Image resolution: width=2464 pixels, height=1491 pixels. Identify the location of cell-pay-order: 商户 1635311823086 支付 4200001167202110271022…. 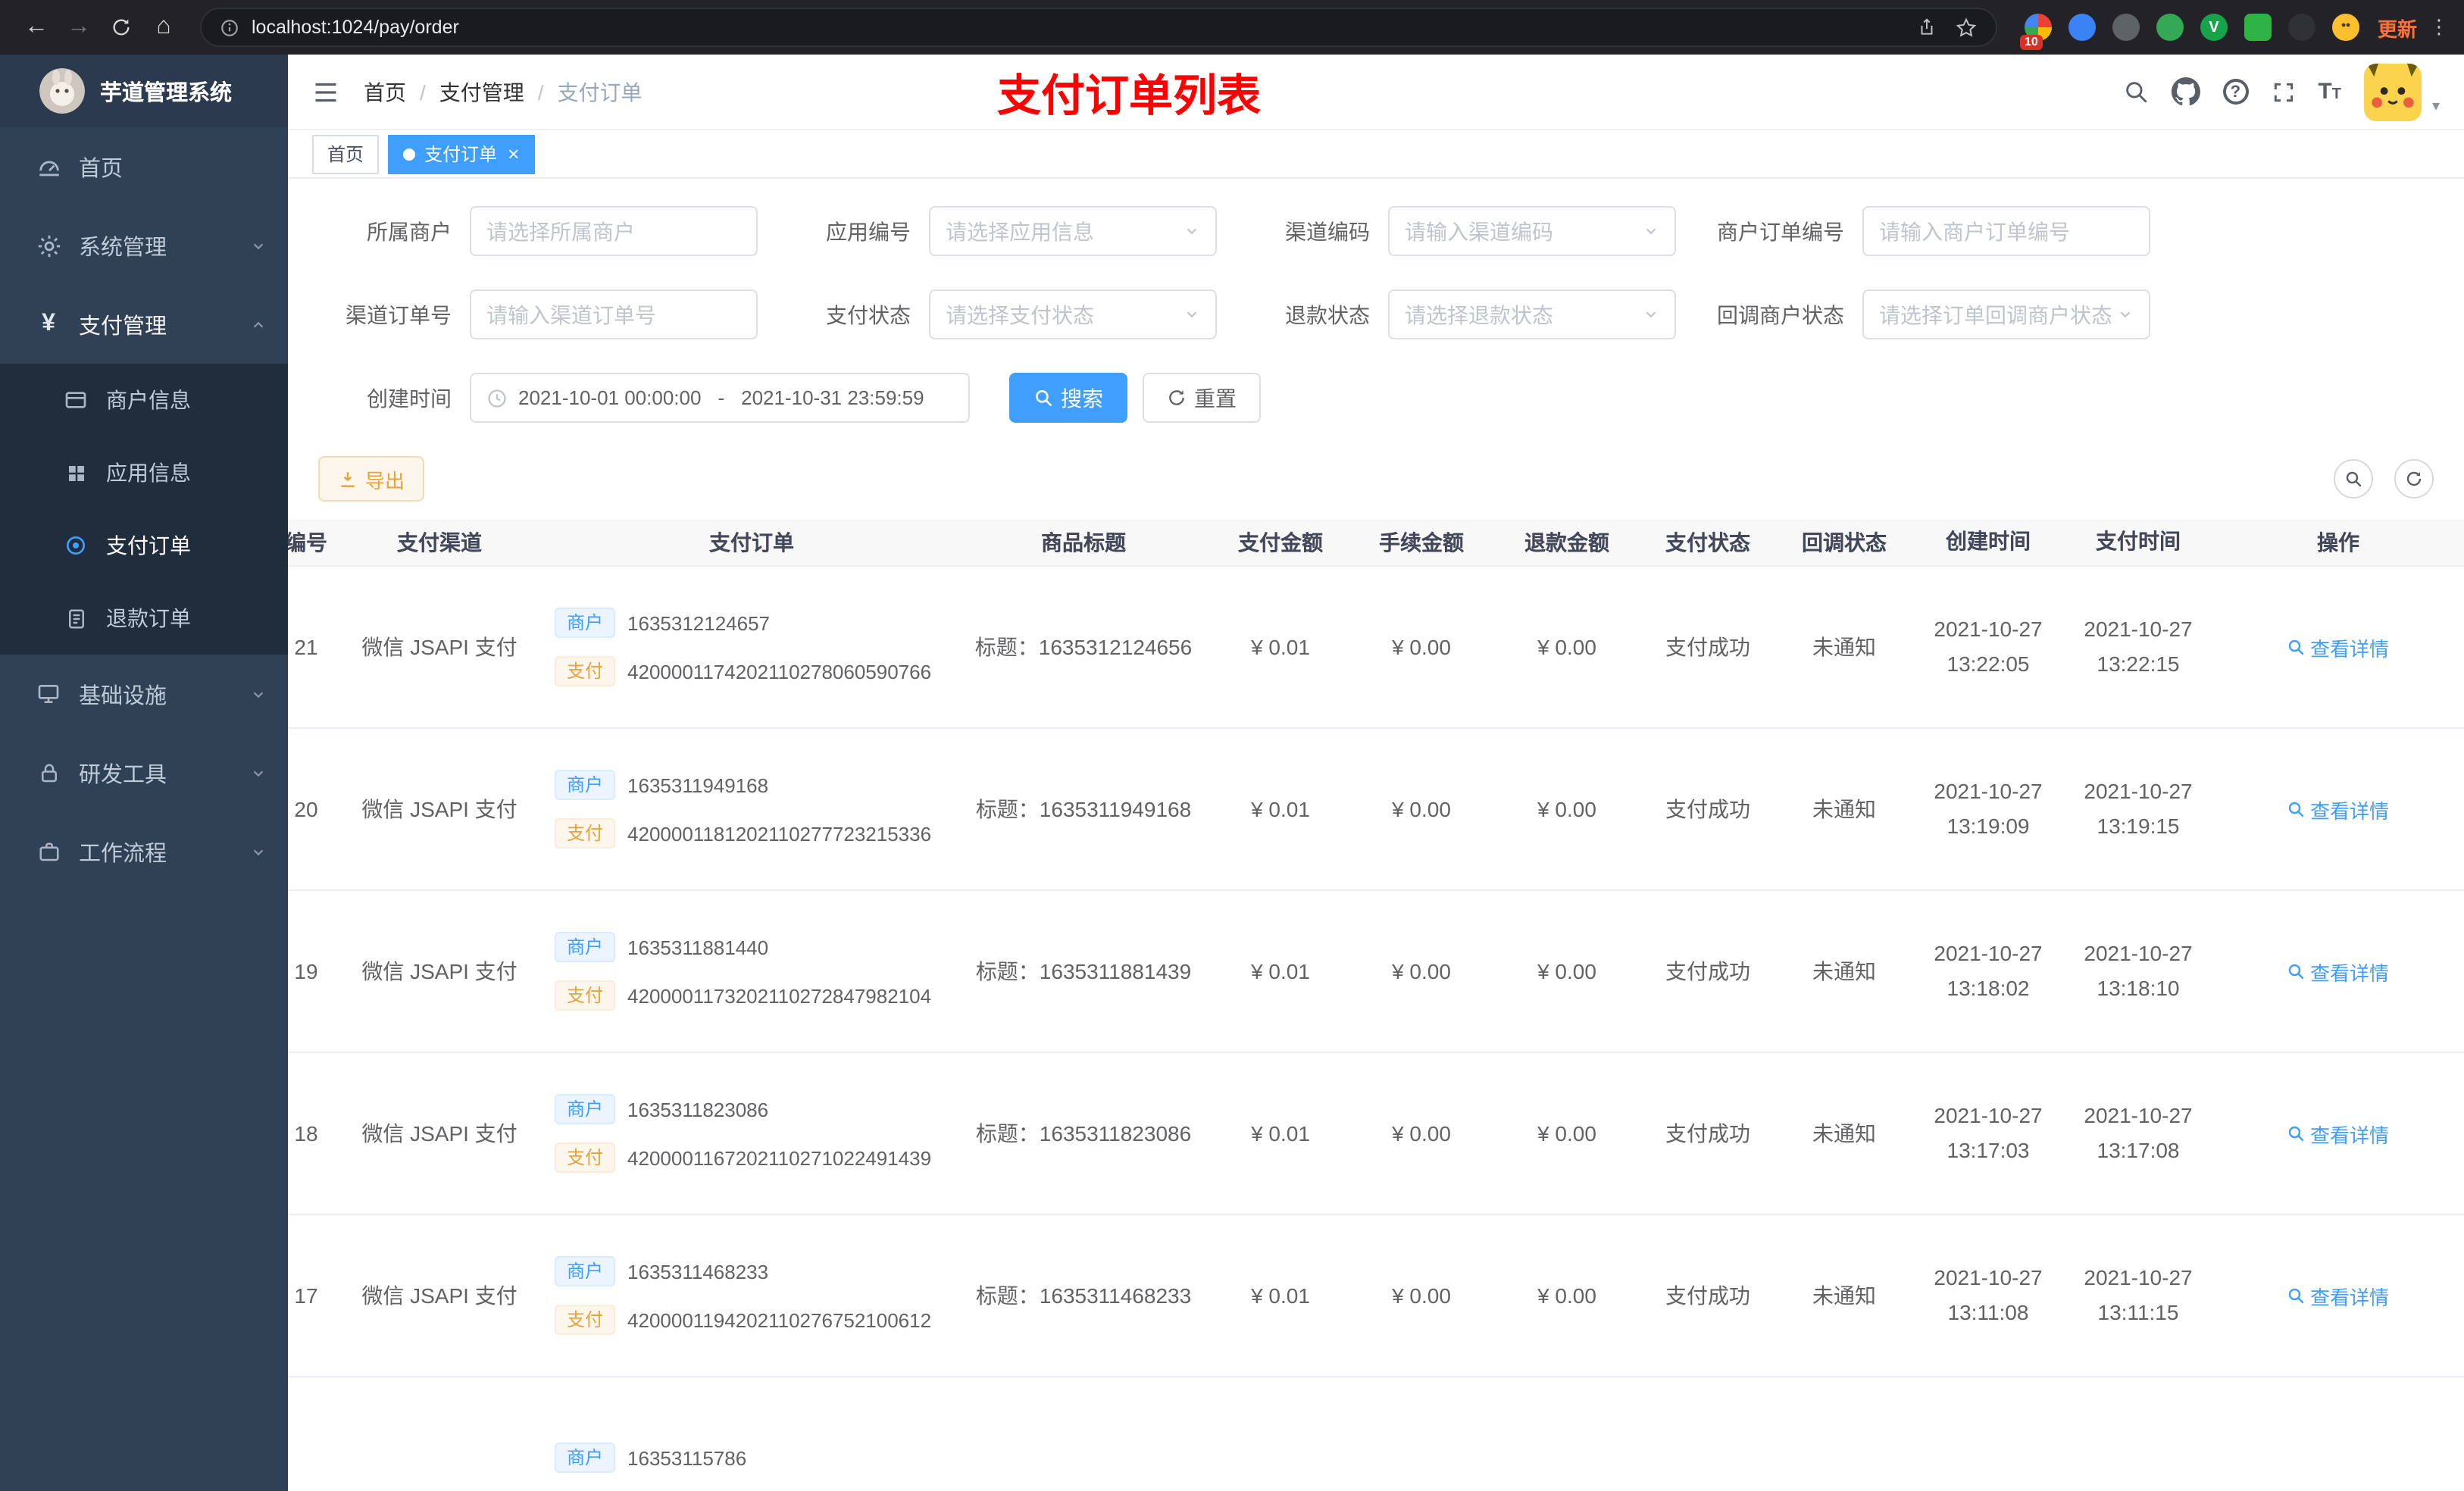
(742, 1133).